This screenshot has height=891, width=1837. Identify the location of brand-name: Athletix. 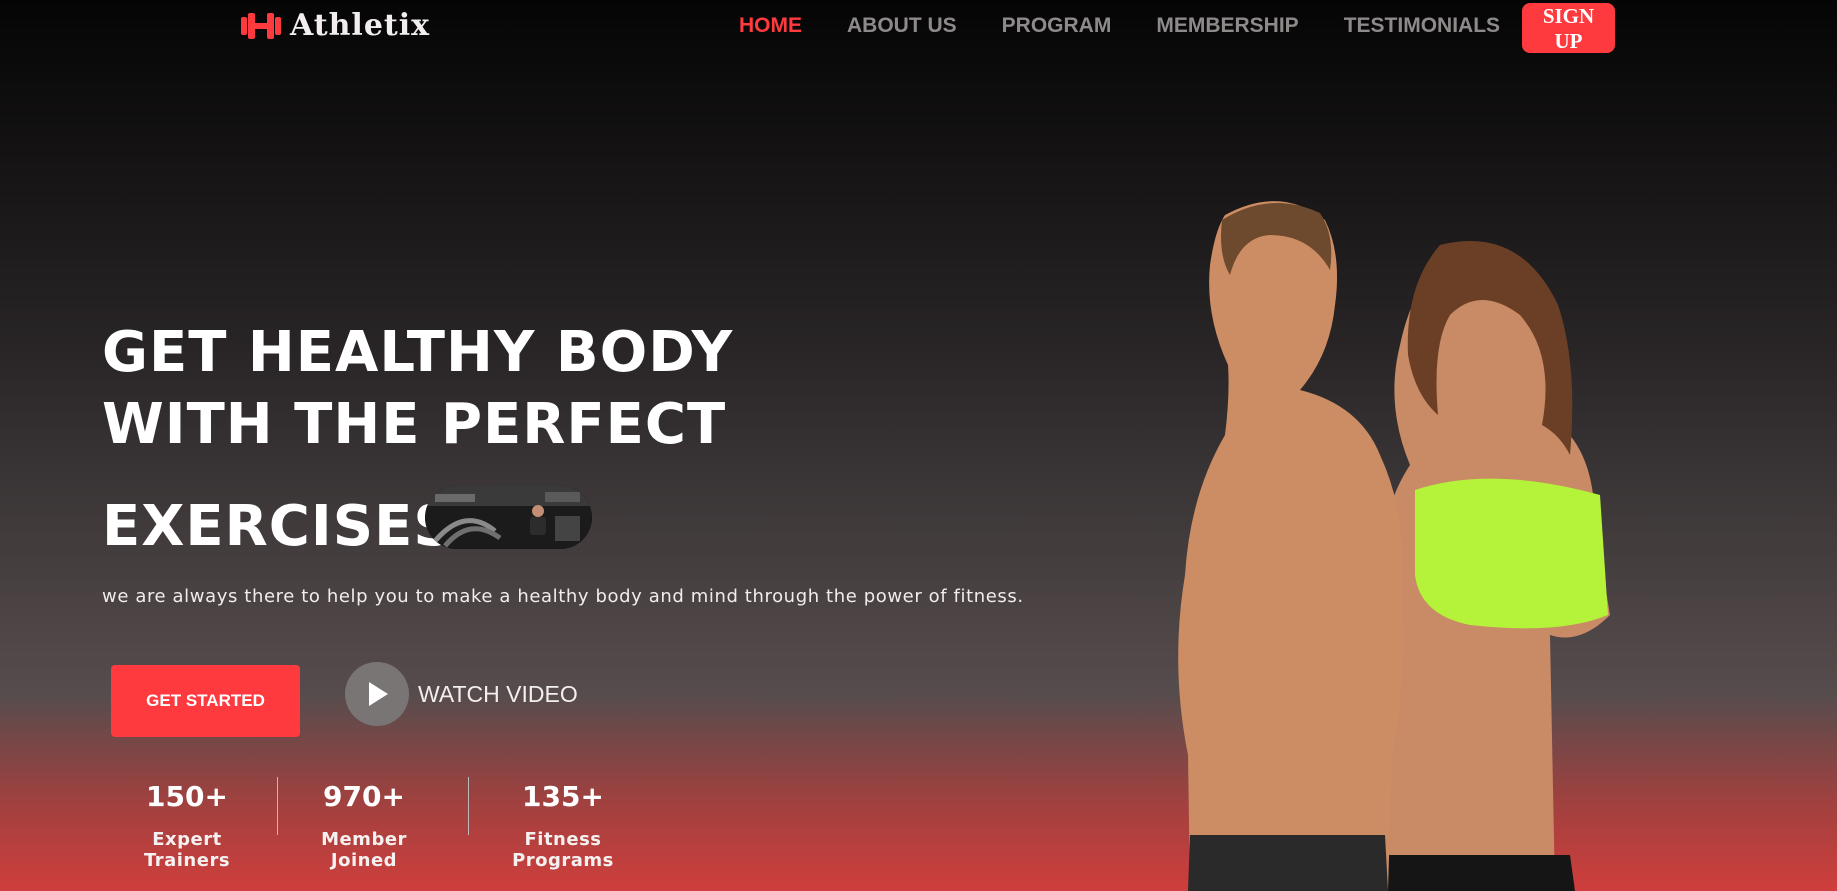
(360, 25).